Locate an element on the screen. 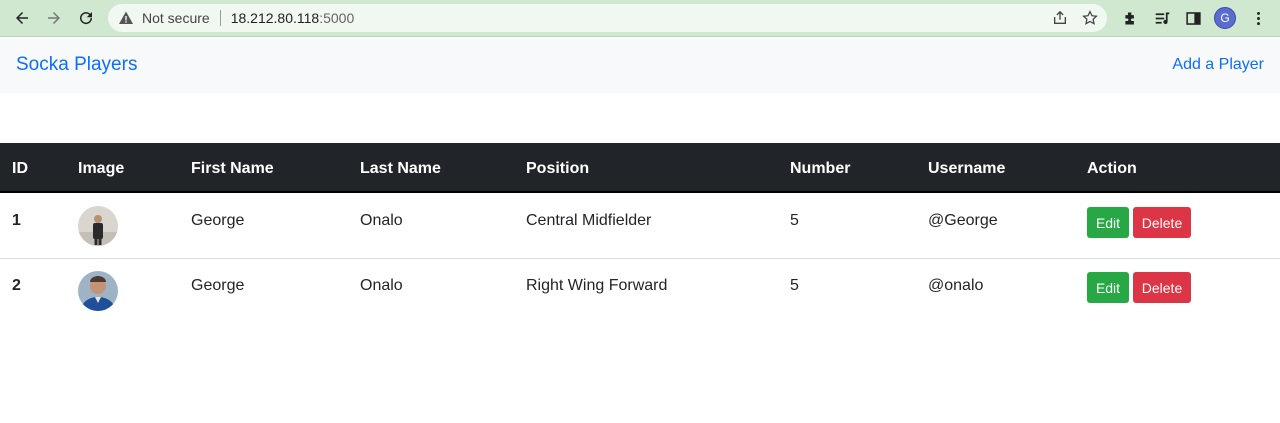 The width and height of the screenshot is (1280, 423). browser-toolbar: Not secure 18.212.80.118:5000 G is located at coordinates (640, 18).